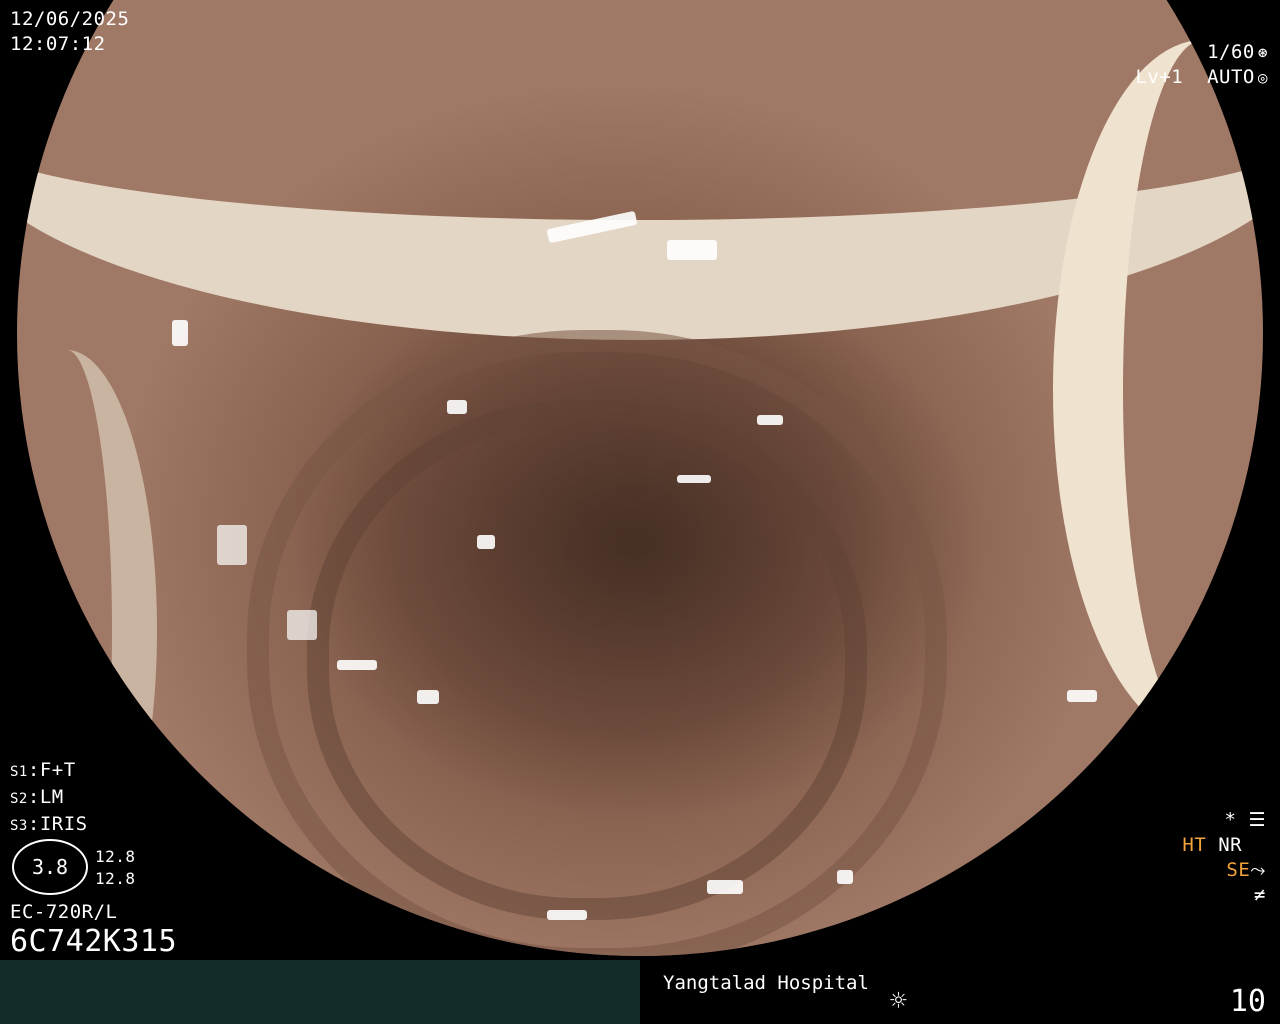  What do you see at coordinates (1201, 52) in the screenshot?
I see `shutter-row: 1/60 ⊛` at bounding box center [1201, 52].